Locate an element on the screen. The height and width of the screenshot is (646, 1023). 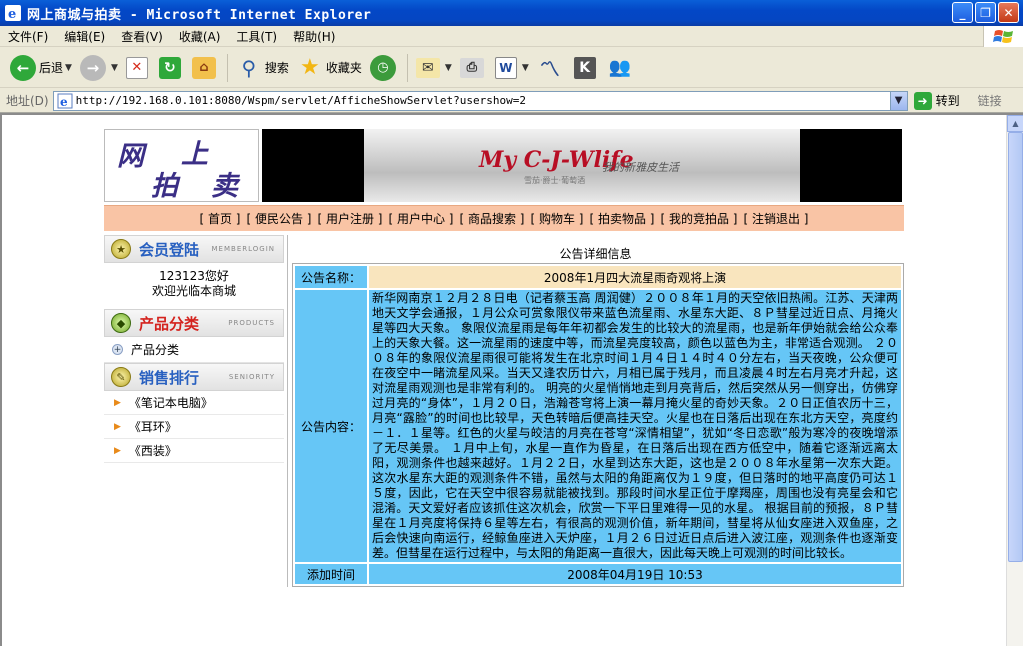
links-button: 链接 is located at coordinates (990, 100).